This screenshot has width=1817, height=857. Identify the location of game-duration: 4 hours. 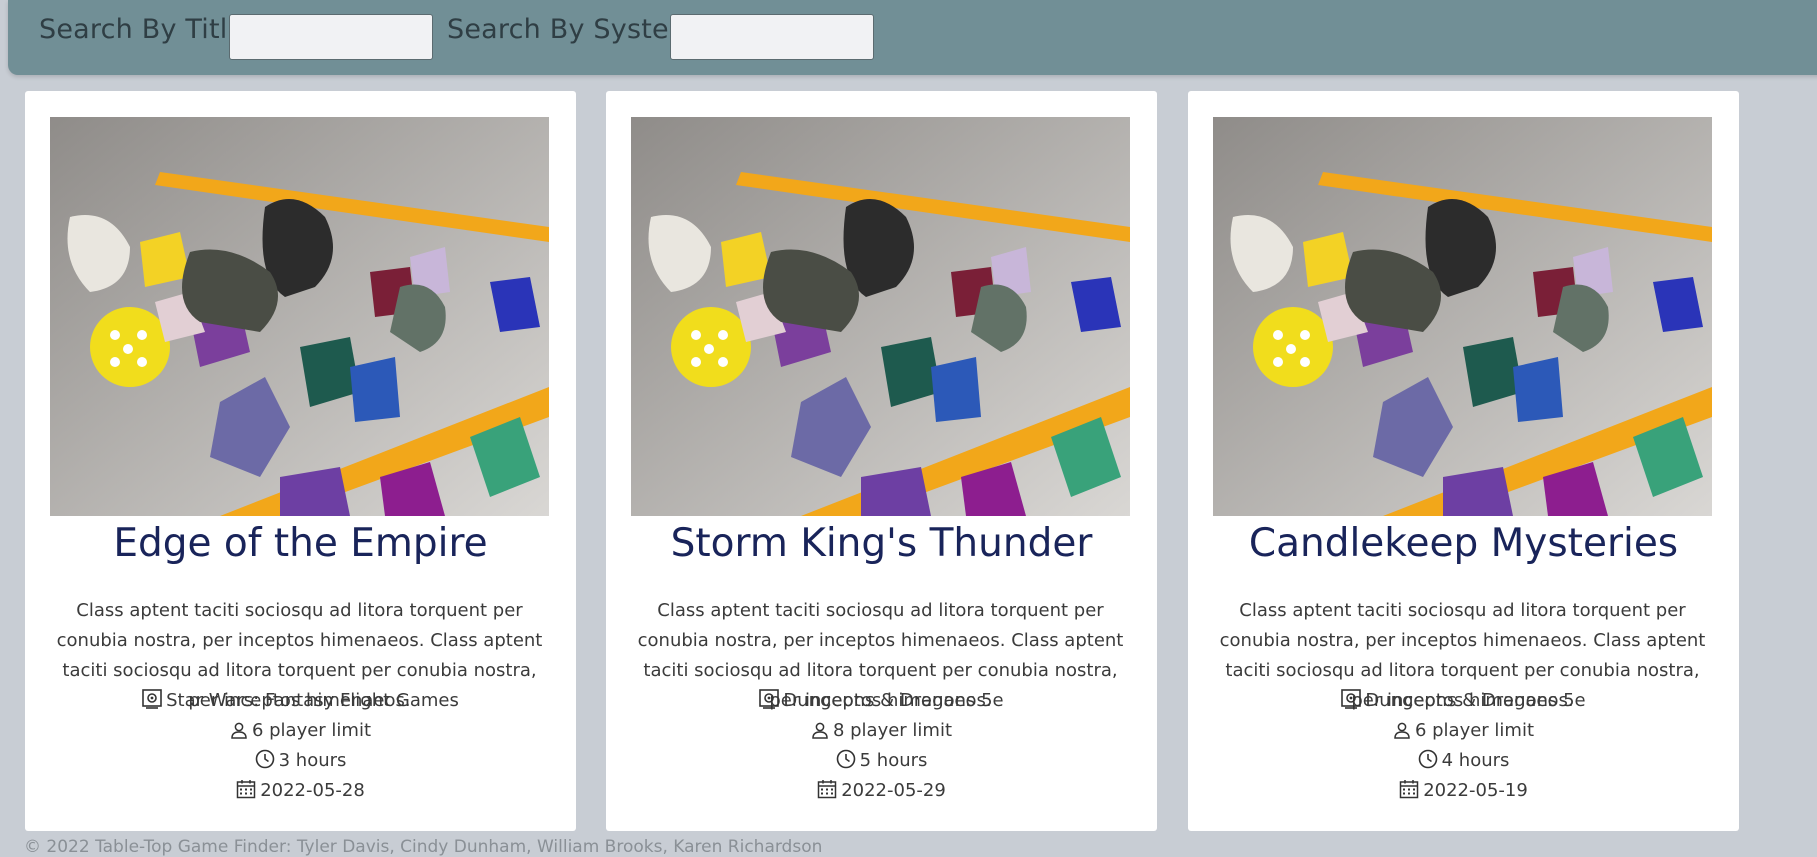
(1475, 760).